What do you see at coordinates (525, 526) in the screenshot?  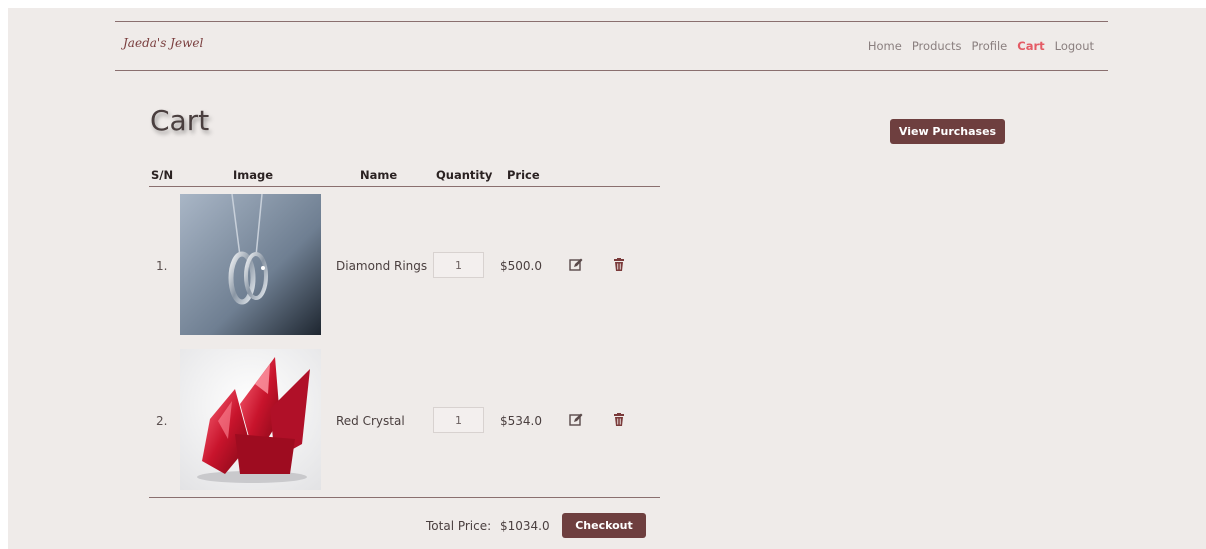 I see `total-price-value: $1034.0` at bounding box center [525, 526].